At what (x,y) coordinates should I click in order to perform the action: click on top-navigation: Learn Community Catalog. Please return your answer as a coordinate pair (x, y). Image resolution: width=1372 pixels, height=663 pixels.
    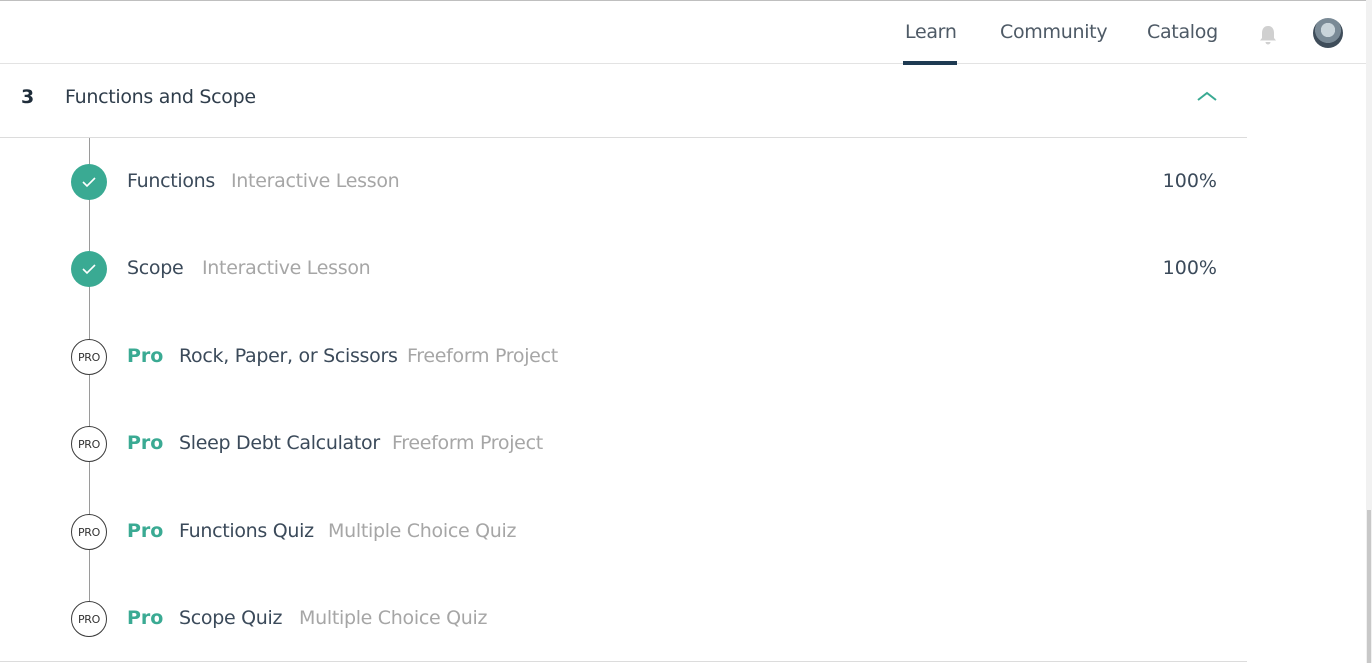
    Looking at the image, I should click on (683, 32).